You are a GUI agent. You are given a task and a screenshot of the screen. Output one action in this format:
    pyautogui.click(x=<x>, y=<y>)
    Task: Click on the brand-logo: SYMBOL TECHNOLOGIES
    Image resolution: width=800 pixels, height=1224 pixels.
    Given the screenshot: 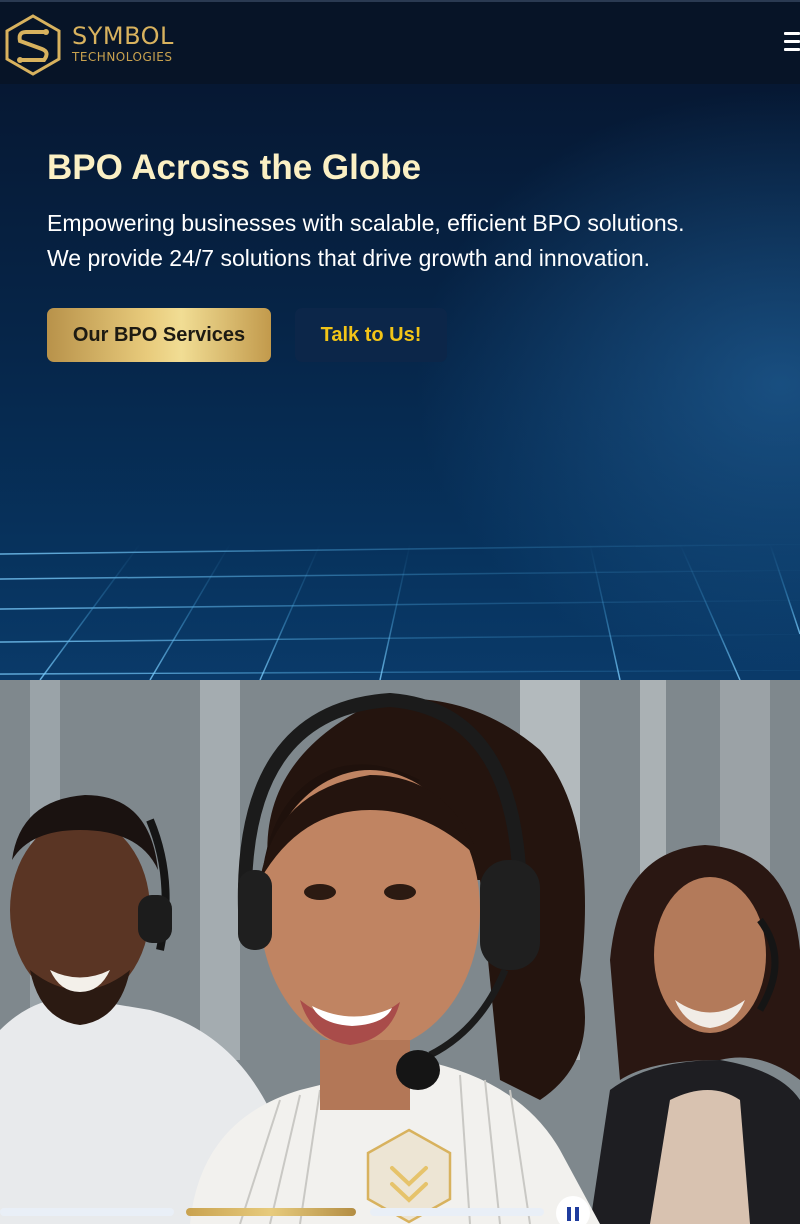 What is the action you would take?
    pyautogui.click(x=94, y=46)
    